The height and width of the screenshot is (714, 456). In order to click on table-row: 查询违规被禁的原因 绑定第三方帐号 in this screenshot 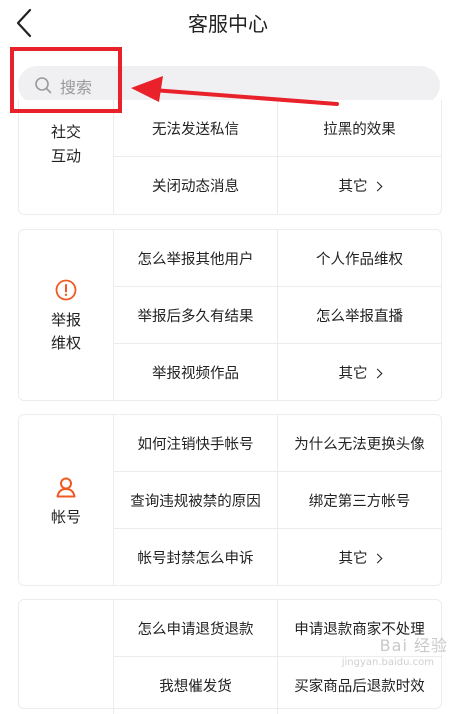, I will do `click(277, 500)`.